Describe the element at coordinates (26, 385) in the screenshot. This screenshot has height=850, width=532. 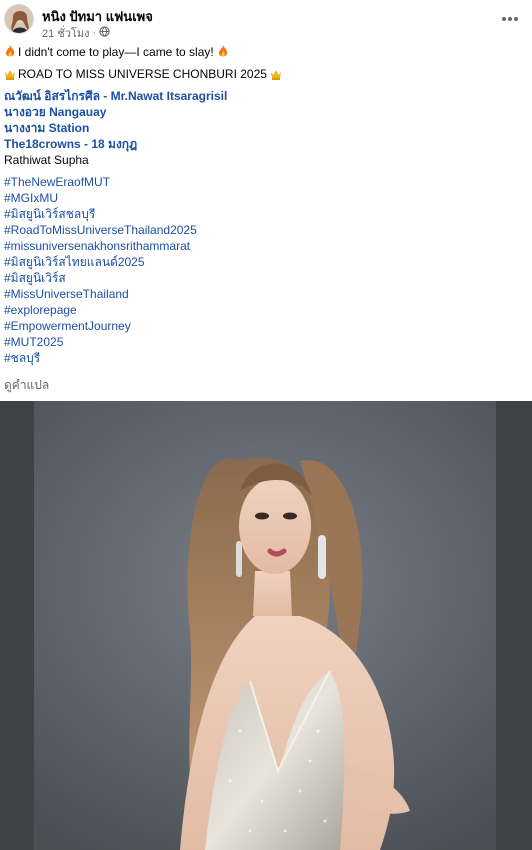
I see `see-translation-link: ดูคำแปล` at that location.